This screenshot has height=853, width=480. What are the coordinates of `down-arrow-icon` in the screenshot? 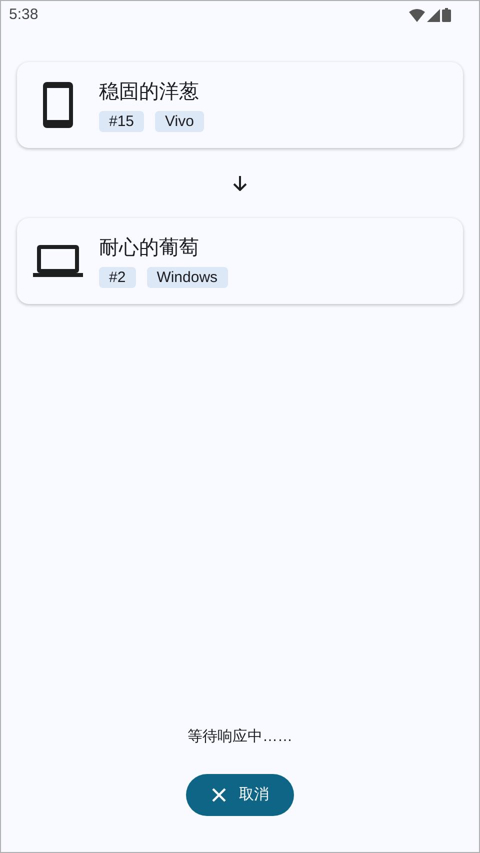 It's located at (240, 183).